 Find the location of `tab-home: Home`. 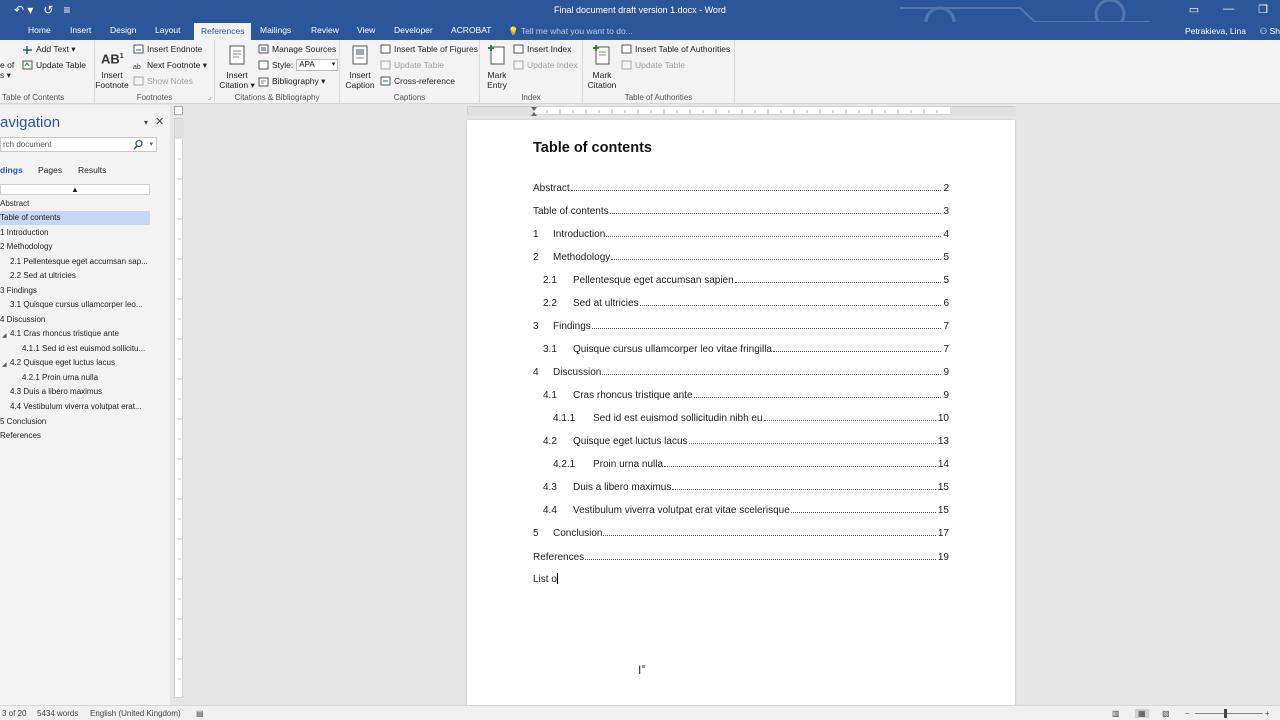

tab-home: Home is located at coordinates (39, 30).